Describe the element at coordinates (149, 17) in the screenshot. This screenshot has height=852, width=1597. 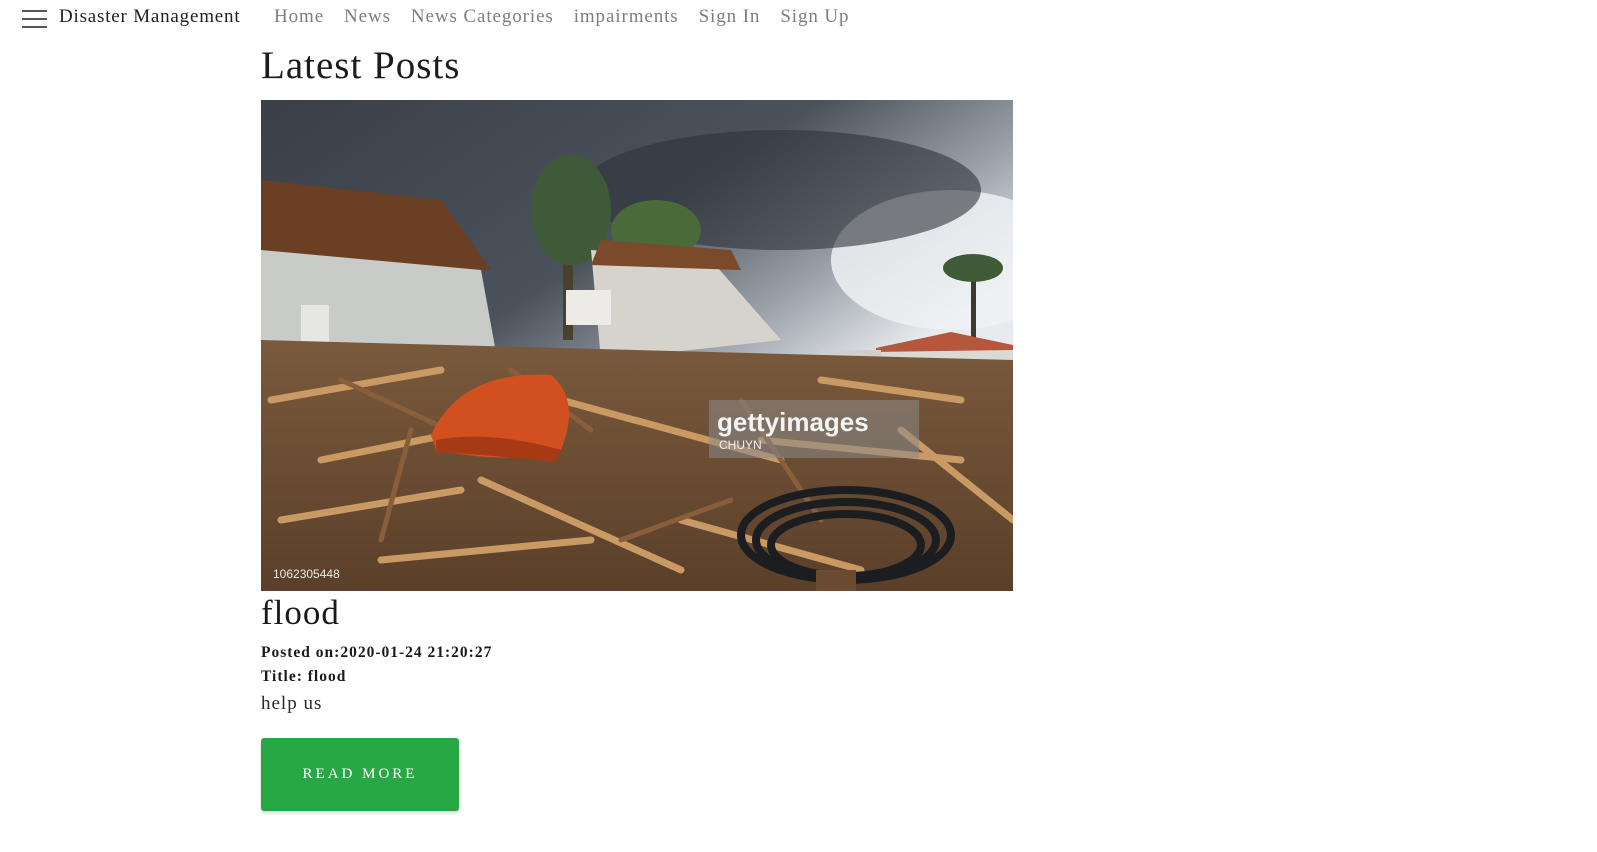
I see `brand-link: Disaster Management` at that location.